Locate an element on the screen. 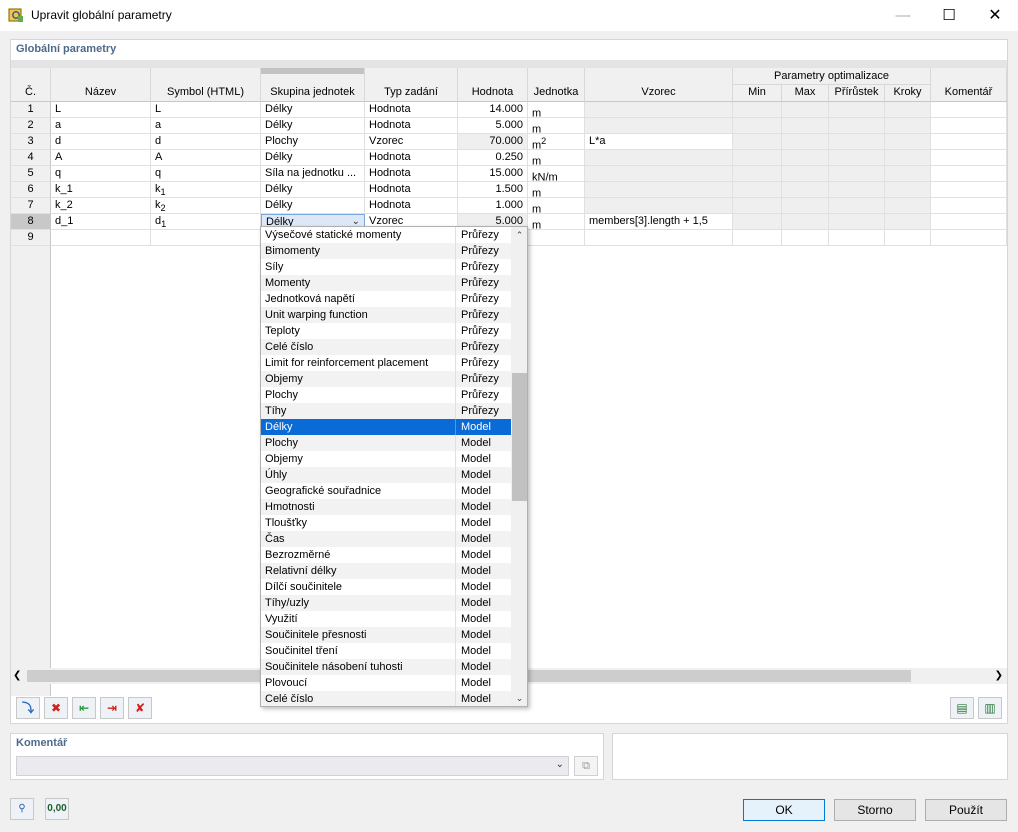 Image resolution: width=1018 pixels, height=832 pixels. help-icon: ⚲ is located at coordinates (22, 809).